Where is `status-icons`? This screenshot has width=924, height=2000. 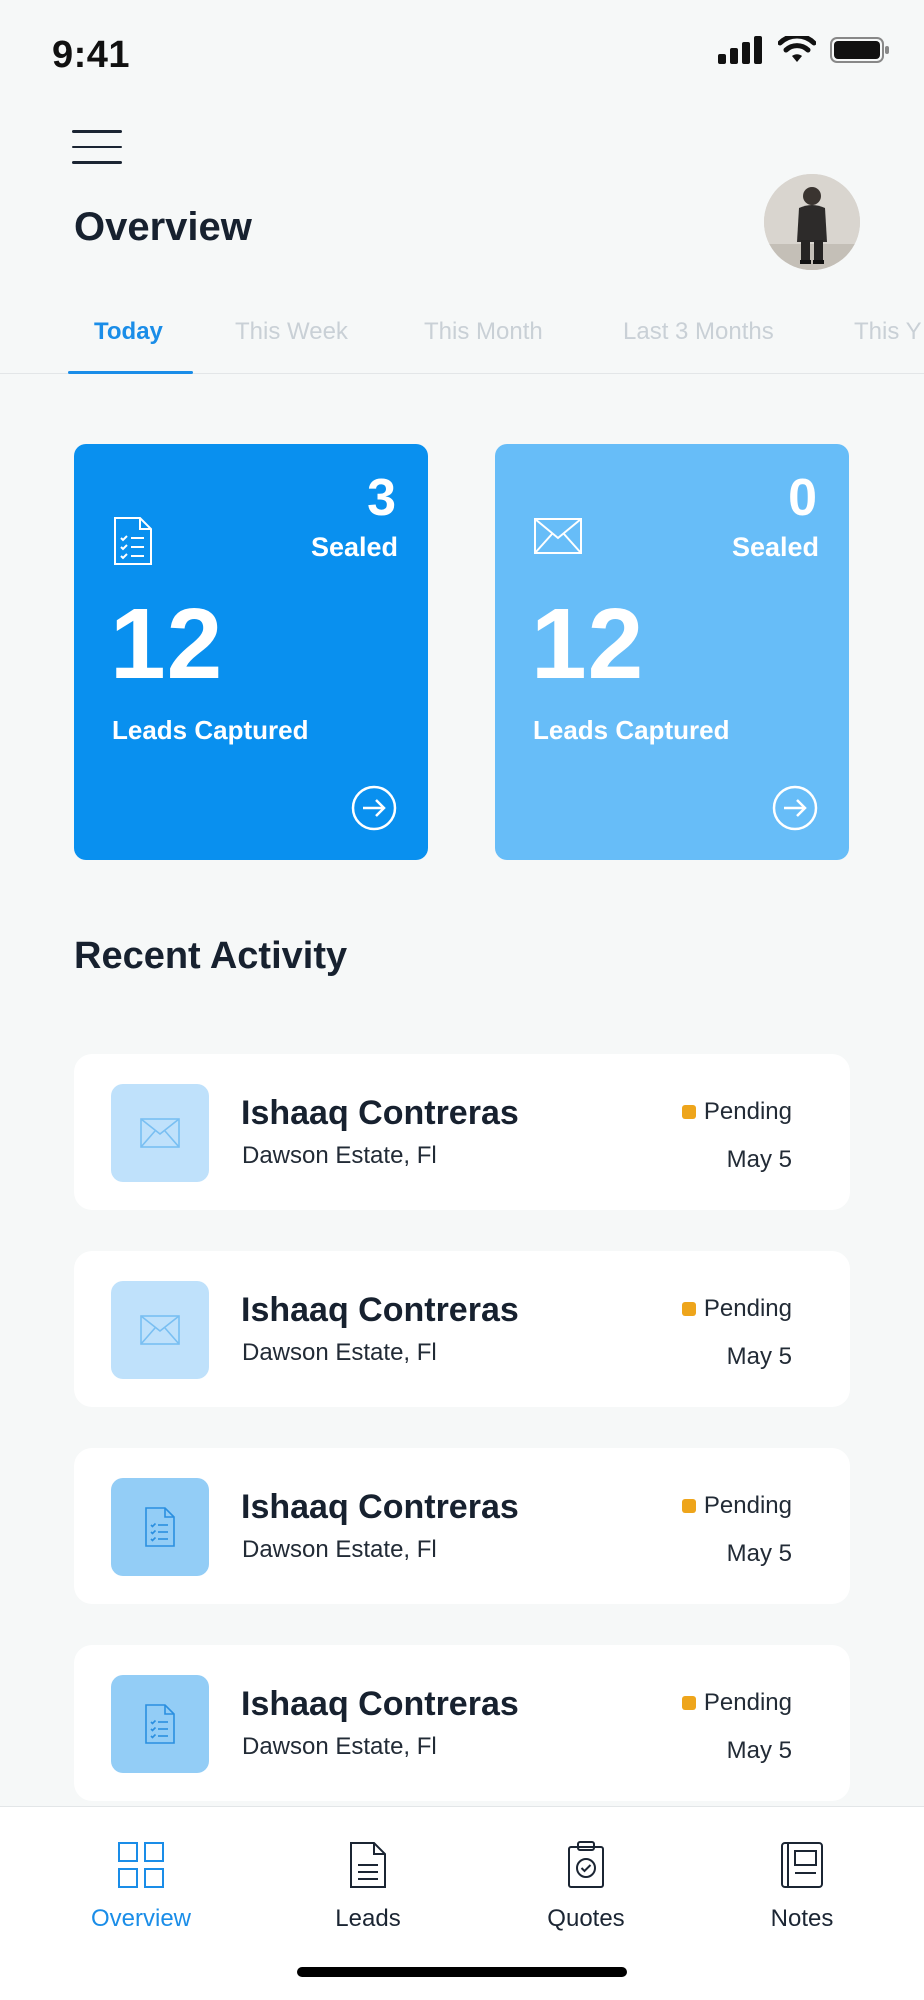 status-icons is located at coordinates (804, 50).